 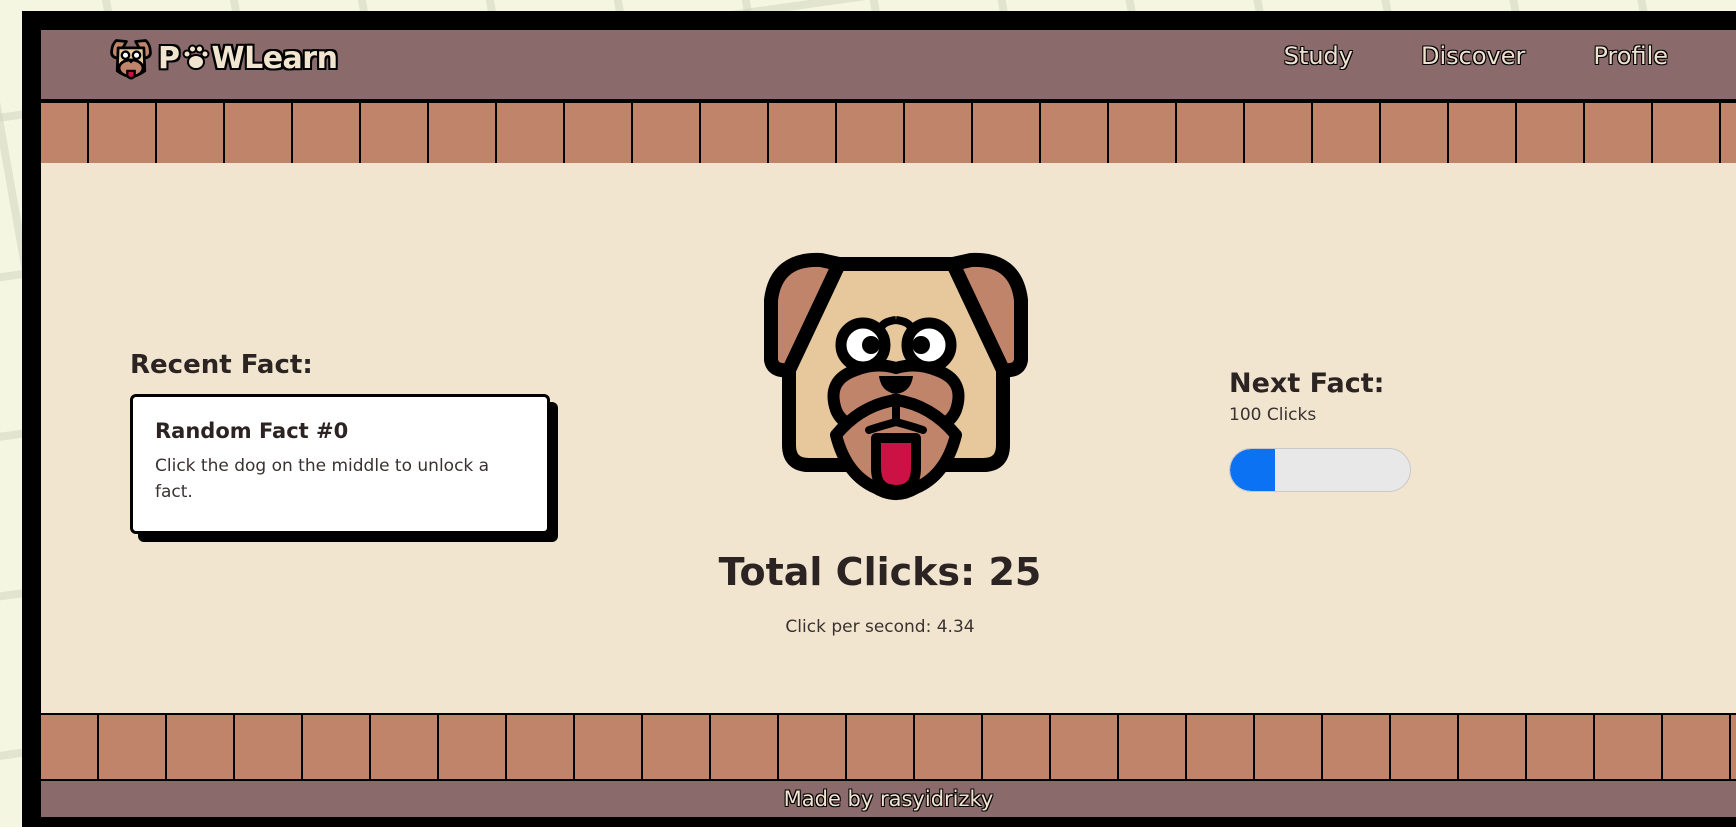 What do you see at coordinates (252, 431) in the screenshot?
I see `fact-card-title: Random Fact #0` at bounding box center [252, 431].